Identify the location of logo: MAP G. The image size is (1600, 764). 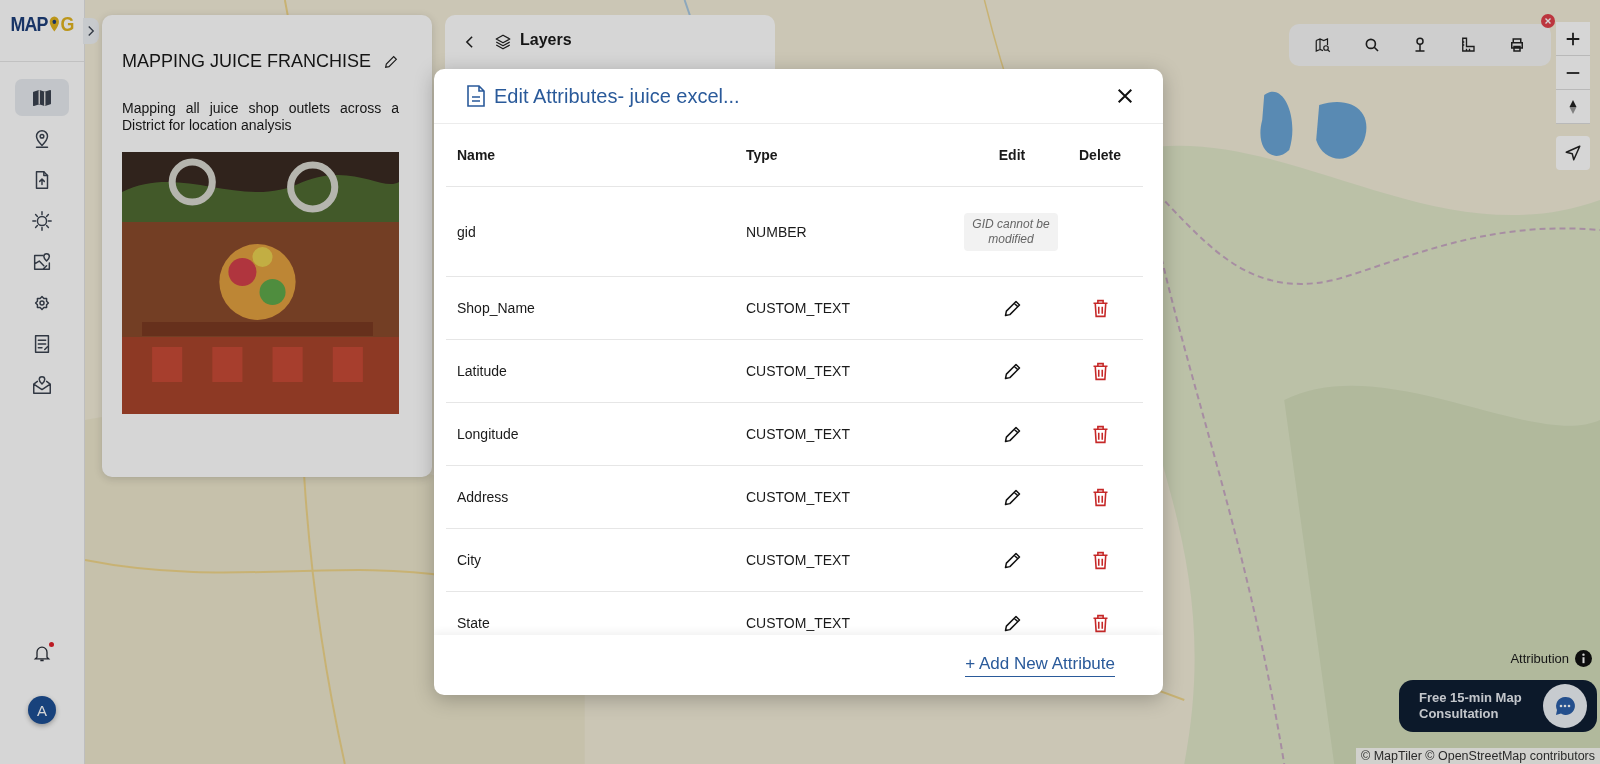
(42, 24).